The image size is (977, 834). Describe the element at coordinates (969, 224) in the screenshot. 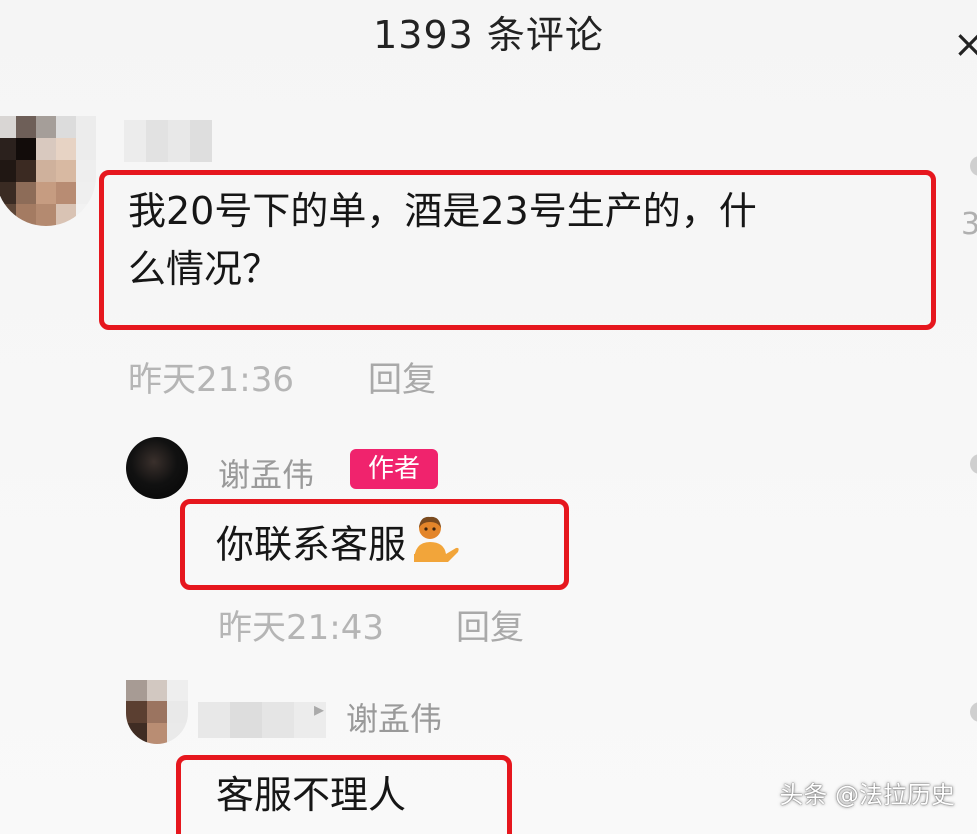

I see `like-count: 3` at that location.